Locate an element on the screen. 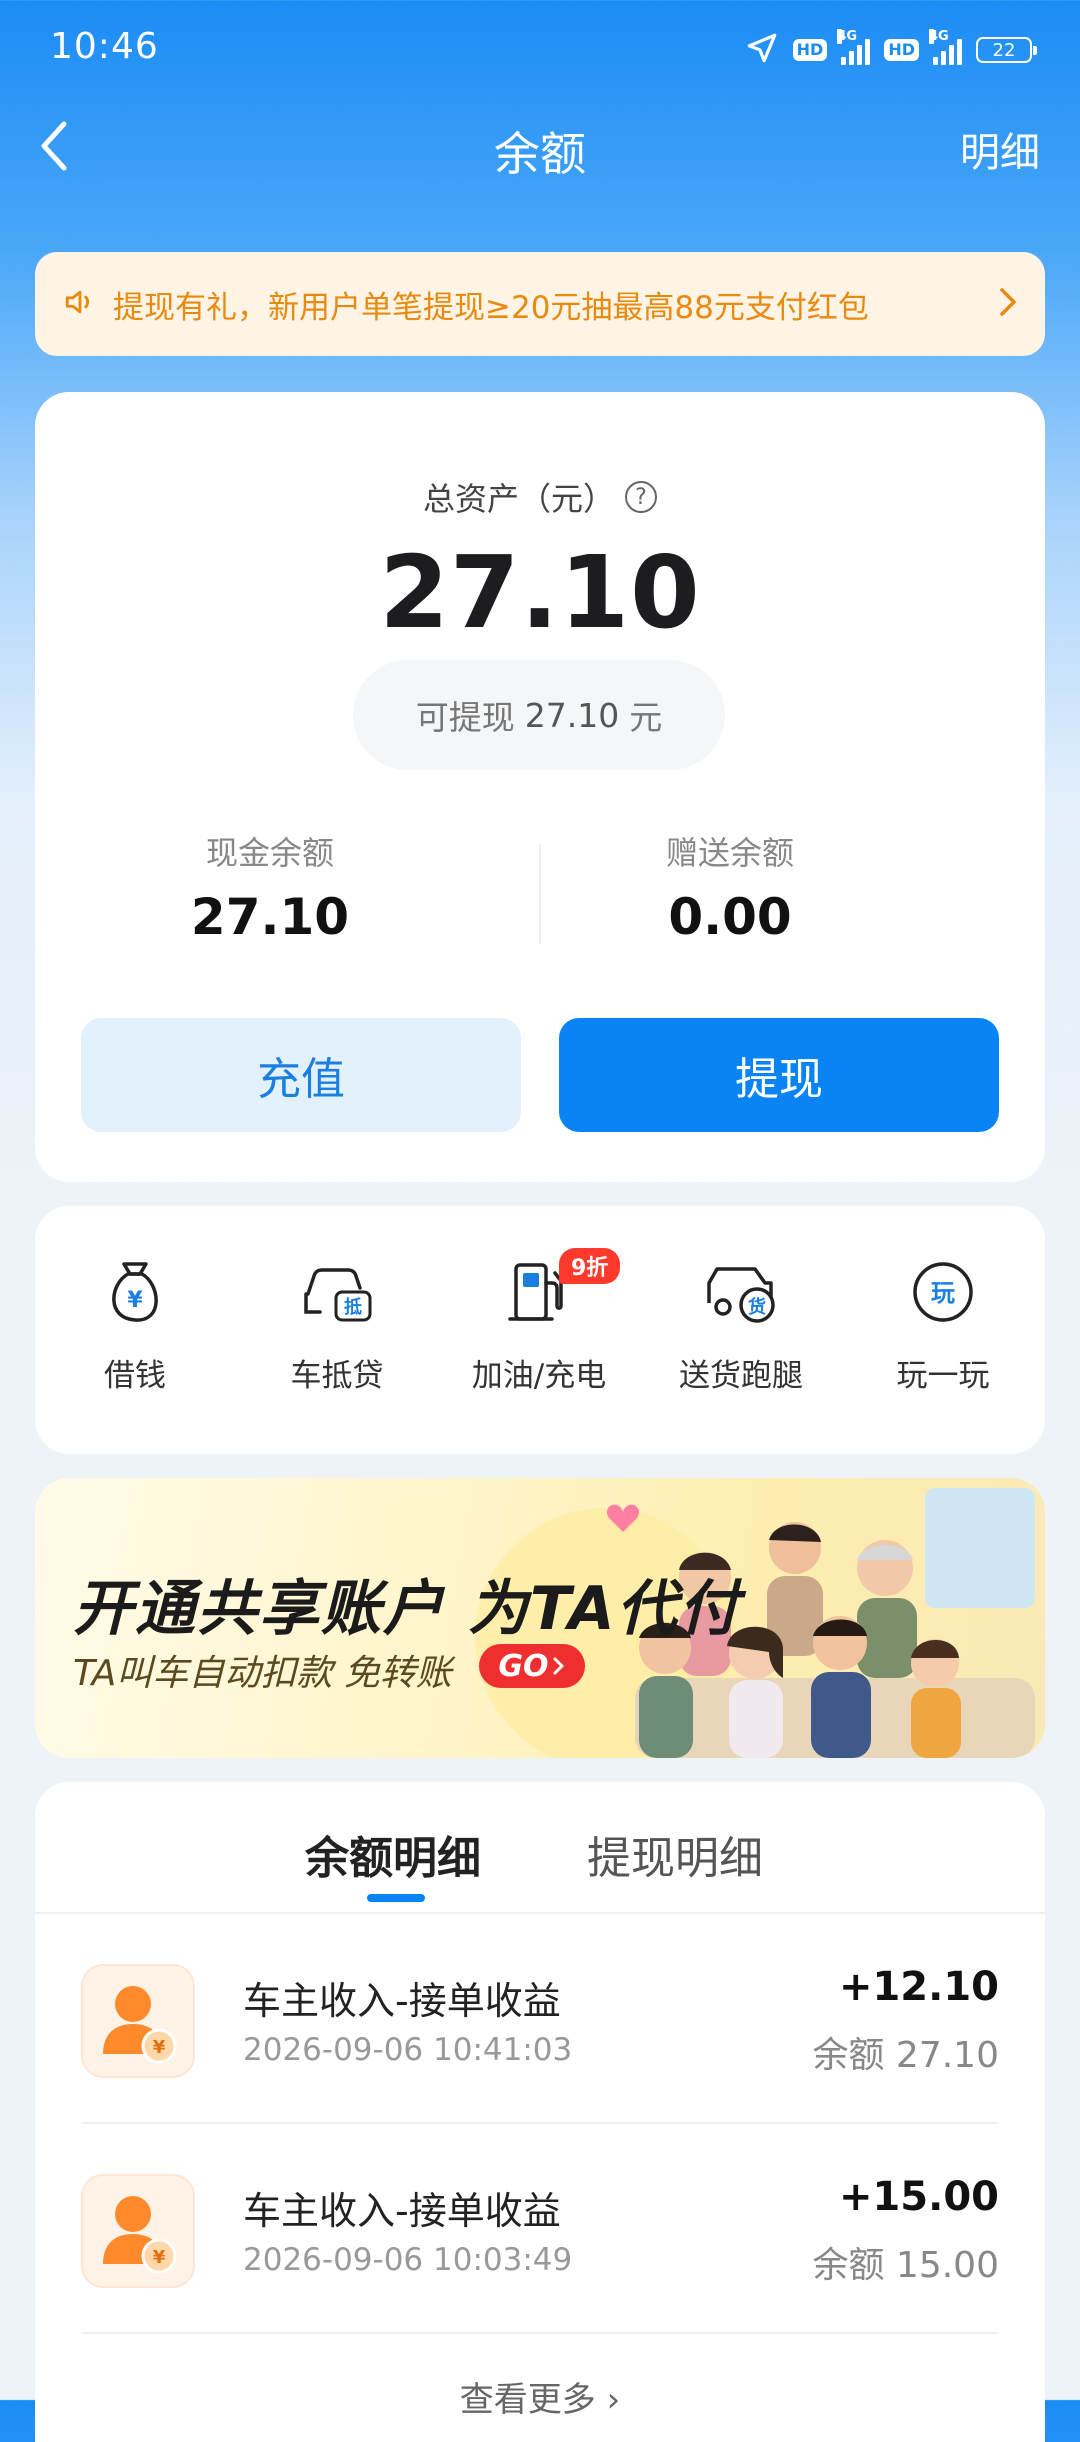 This screenshot has width=1080, height=2442. service-delivery: 货 送货跑腿 is located at coordinates (741, 1320).